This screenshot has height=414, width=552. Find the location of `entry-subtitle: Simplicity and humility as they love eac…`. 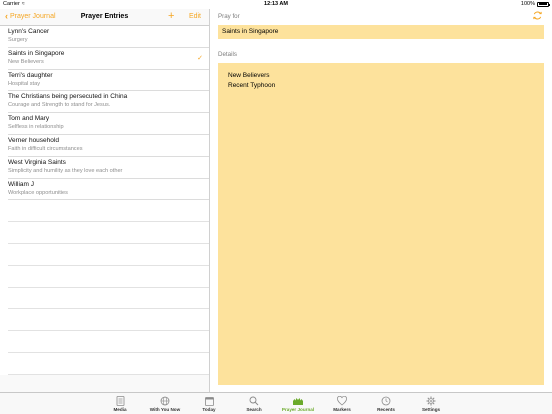

entry-subtitle: Simplicity and humility as they love eac… is located at coordinates (65, 170).